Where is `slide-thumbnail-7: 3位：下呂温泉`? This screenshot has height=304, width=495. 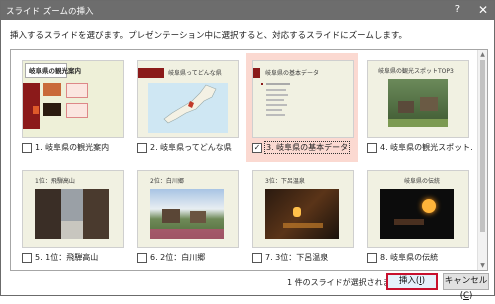
slide-thumbnail-7: 3位：下呂温泉 is located at coordinates (303, 209).